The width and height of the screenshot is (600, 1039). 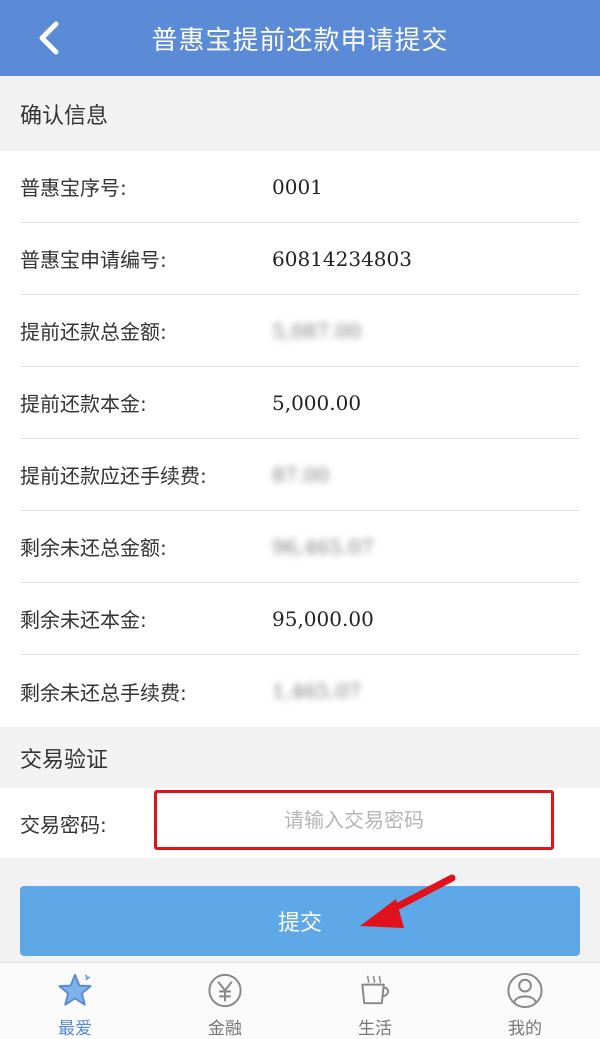 What do you see at coordinates (93, 332) in the screenshot?
I see `row-label: 提前还款总金额:` at bounding box center [93, 332].